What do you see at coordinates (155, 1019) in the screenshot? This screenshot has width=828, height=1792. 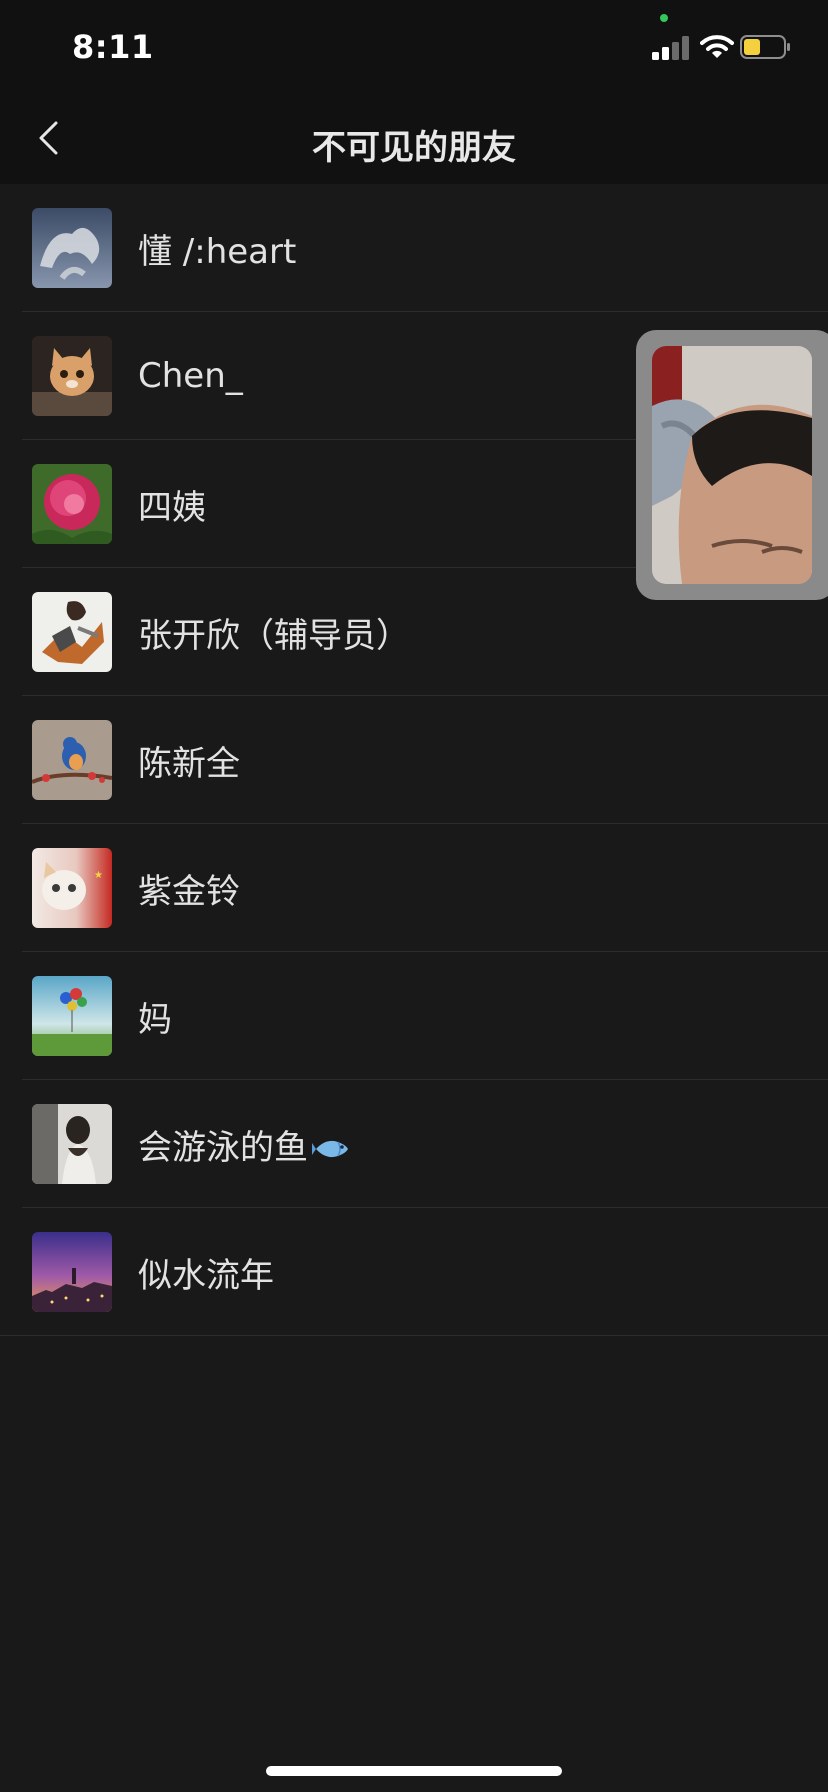 I see `friend-name: 妈` at bounding box center [155, 1019].